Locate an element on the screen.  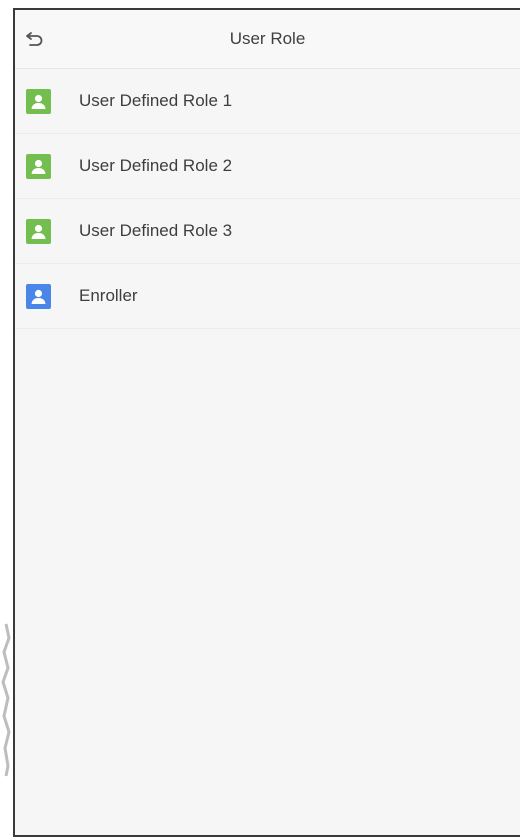
role-label: Enroller is located at coordinates (108, 295).